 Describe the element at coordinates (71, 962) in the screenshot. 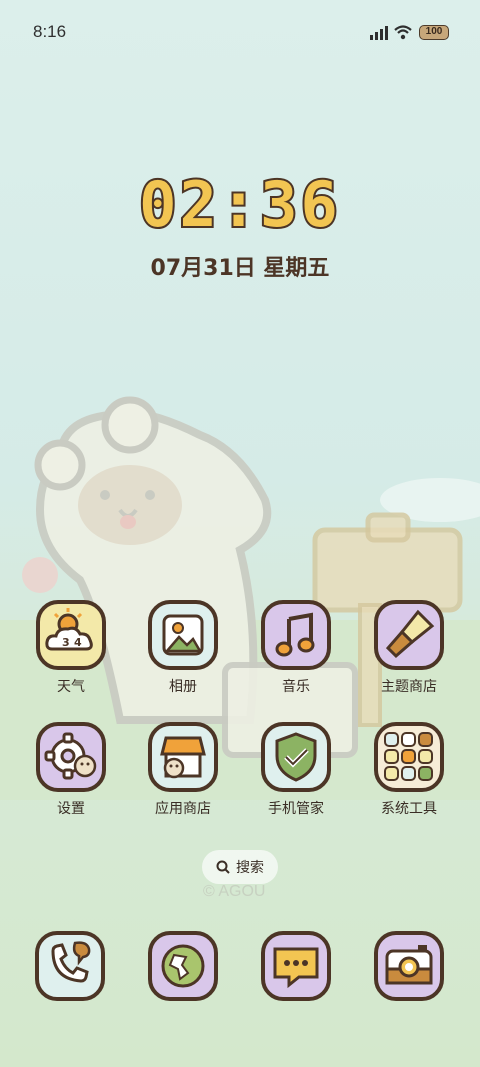

I see `phone-icon` at that location.